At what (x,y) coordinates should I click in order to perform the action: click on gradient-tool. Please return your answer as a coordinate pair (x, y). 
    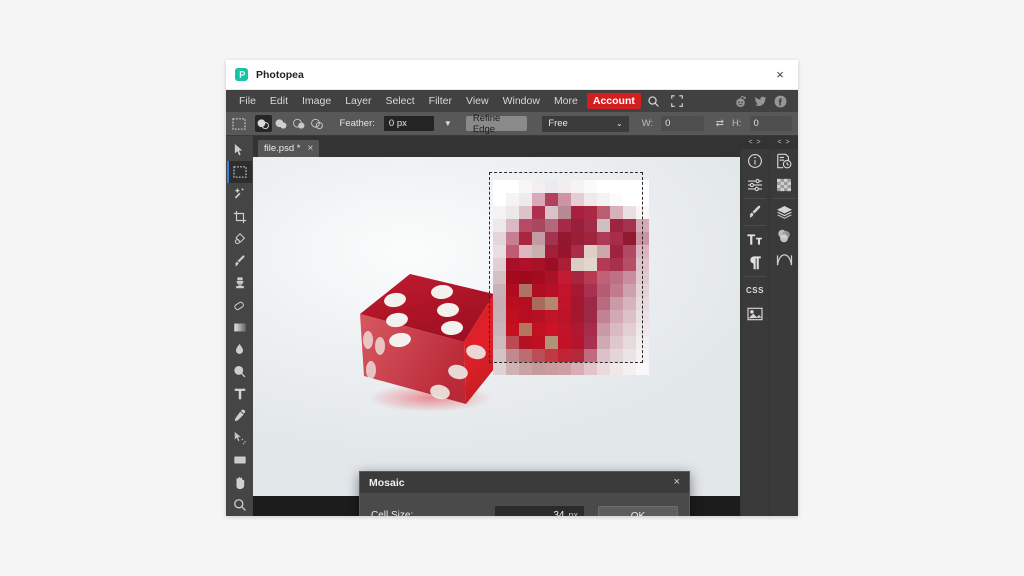
    Looking at the image, I should click on (239, 327).